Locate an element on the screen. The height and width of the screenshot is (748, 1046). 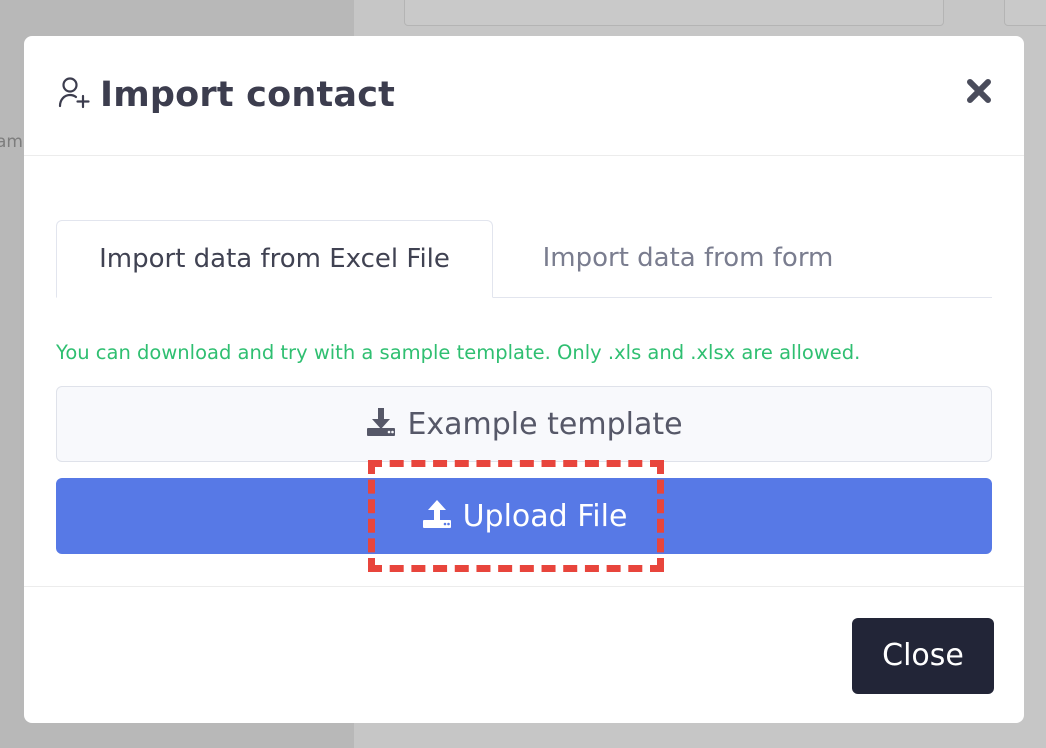
download-icon is located at coordinates (381, 424).